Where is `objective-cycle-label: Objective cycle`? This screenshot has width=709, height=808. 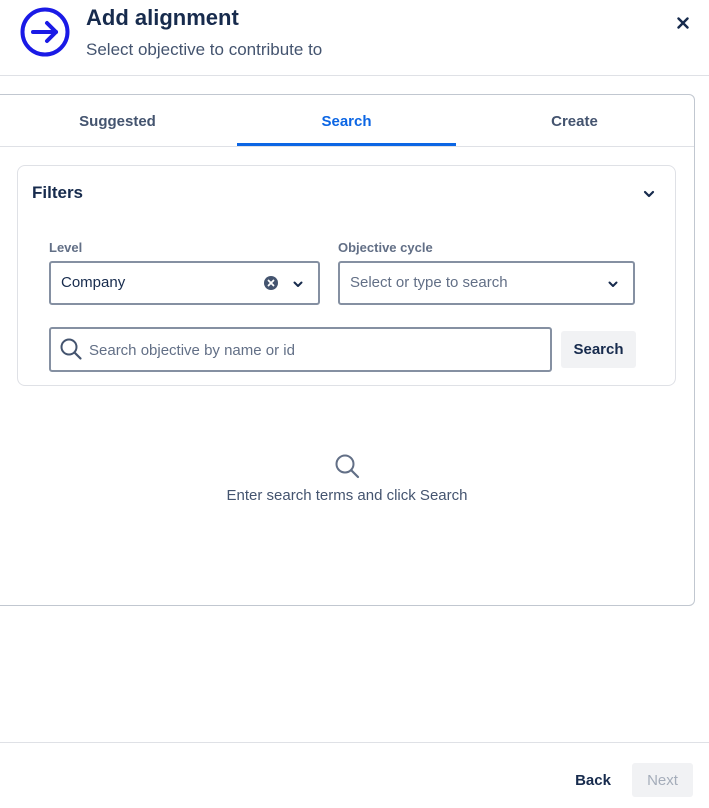 objective-cycle-label: Objective cycle is located at coordinates (385, 247).